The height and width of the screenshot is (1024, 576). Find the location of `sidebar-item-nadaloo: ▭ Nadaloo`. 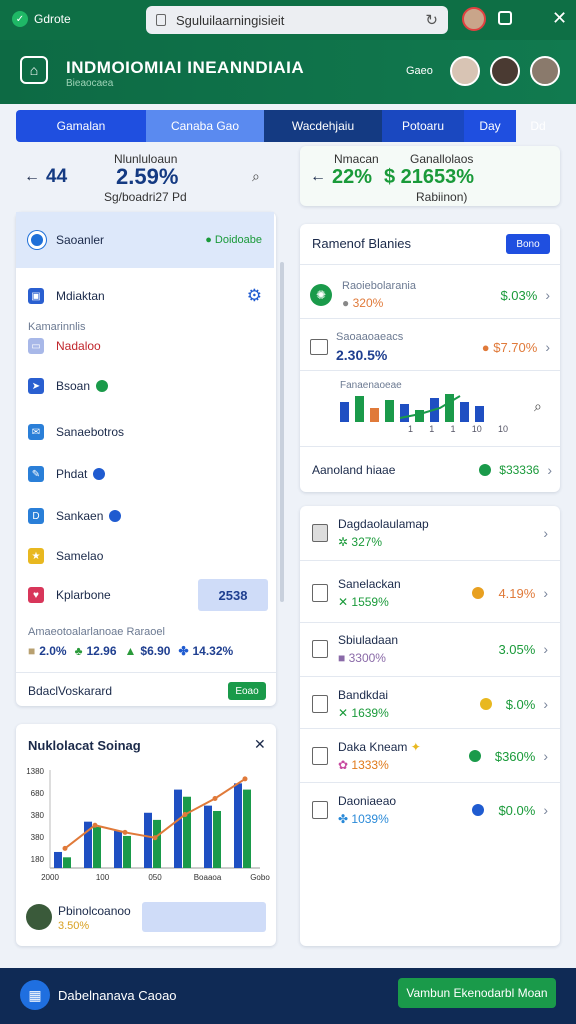

sidebar-item-nadaloo: ▭ Nadaloo is located at coordinates (145, 346).